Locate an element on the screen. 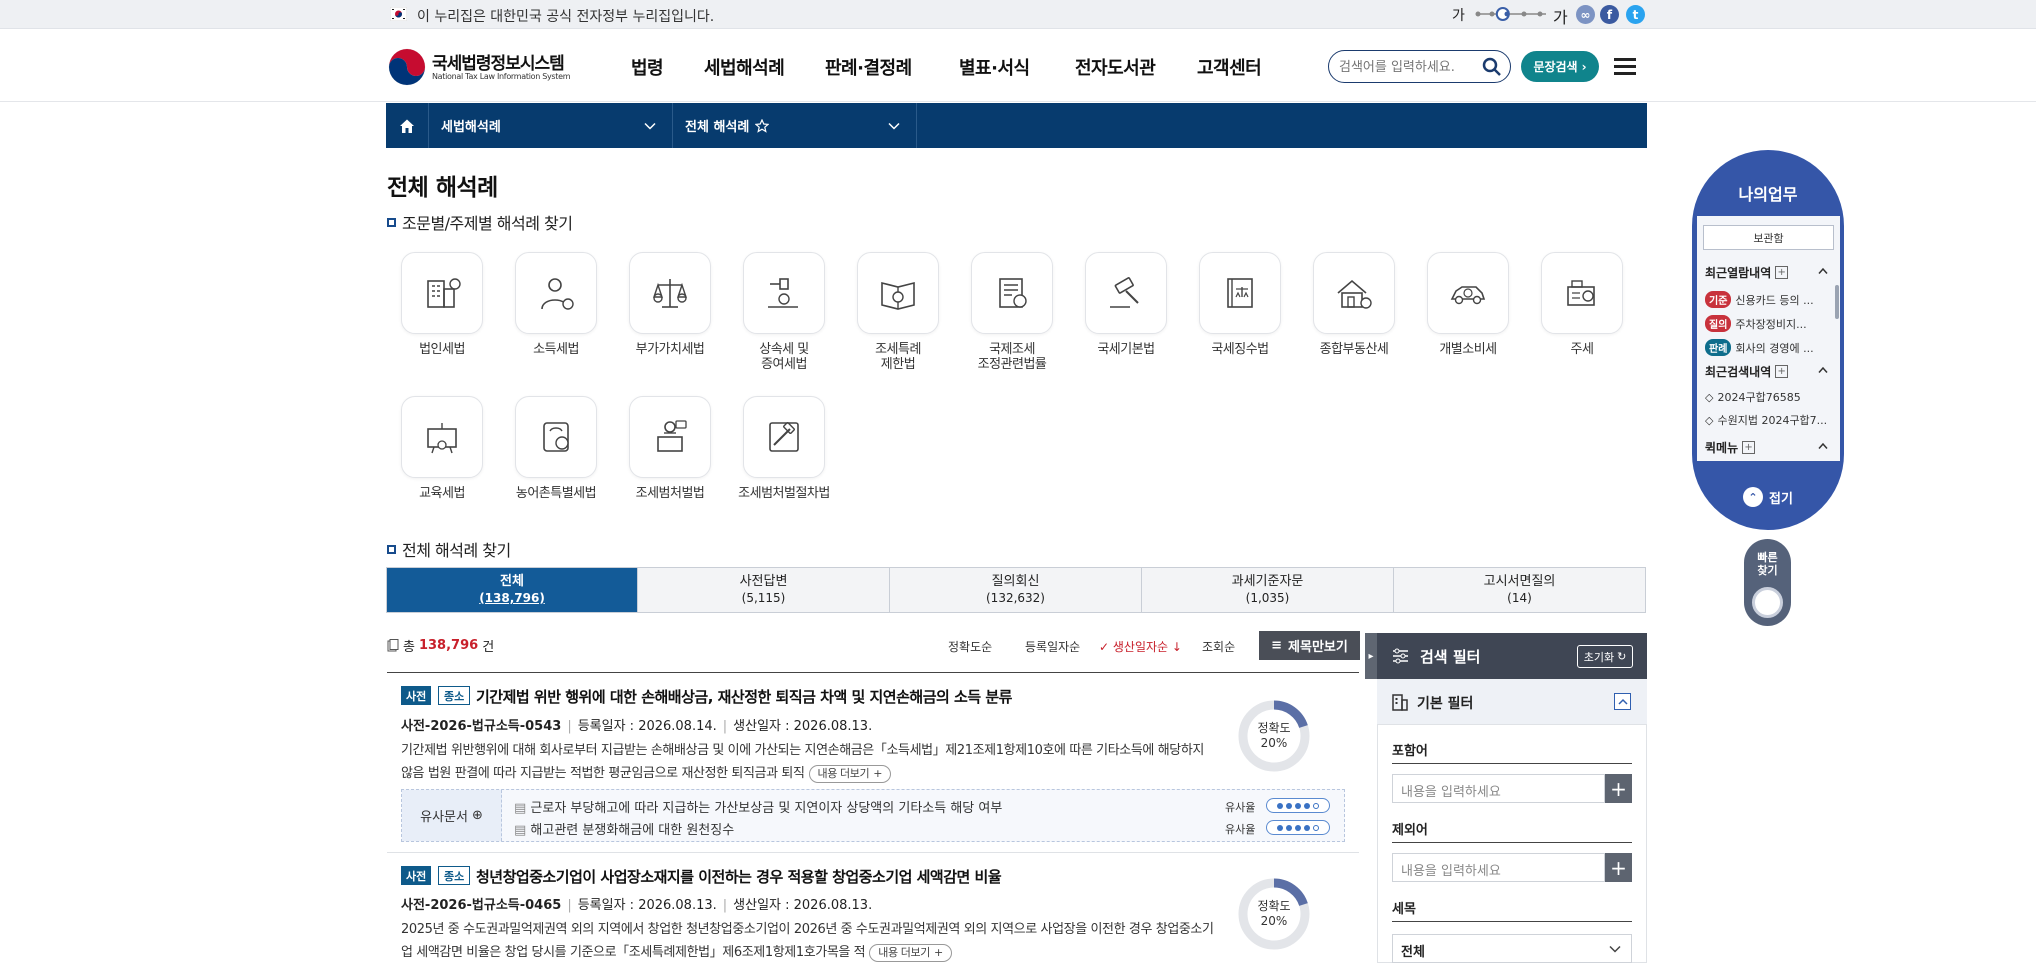 The image size is (2036, 964). my-work-scrollbar is located at coordinates (1837, 302).